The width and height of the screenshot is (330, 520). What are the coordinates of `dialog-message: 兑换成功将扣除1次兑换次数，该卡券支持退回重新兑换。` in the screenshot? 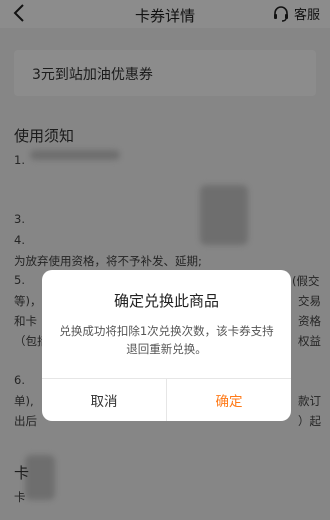 It's located at (166, 340).